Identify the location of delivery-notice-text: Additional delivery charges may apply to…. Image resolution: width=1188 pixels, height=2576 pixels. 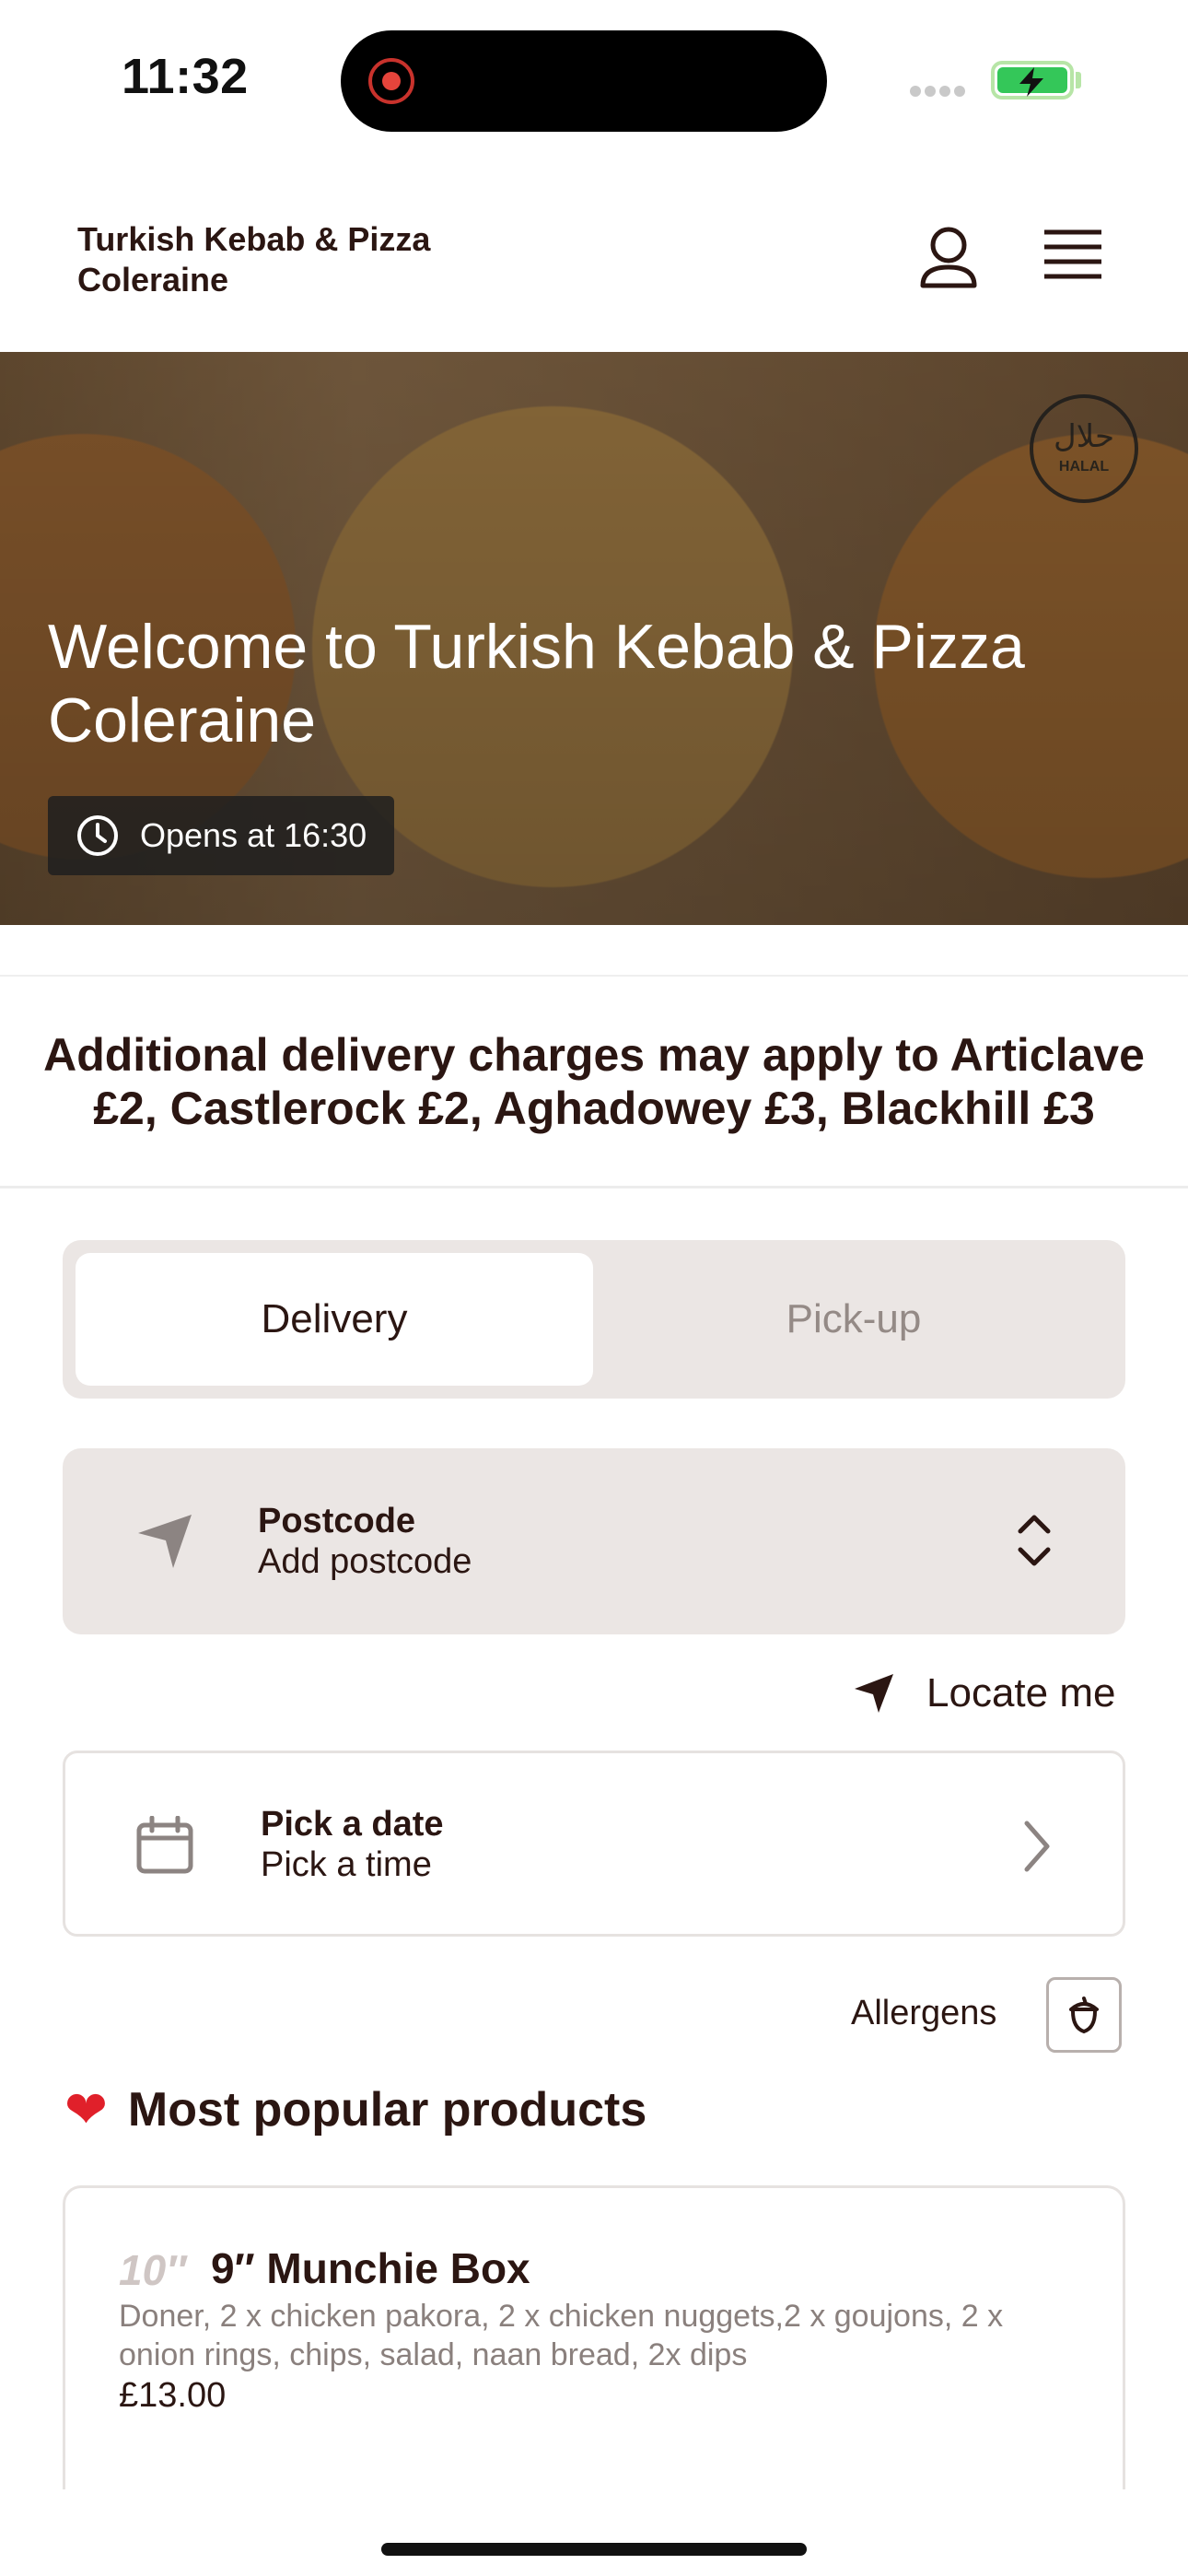
(594, 1081).